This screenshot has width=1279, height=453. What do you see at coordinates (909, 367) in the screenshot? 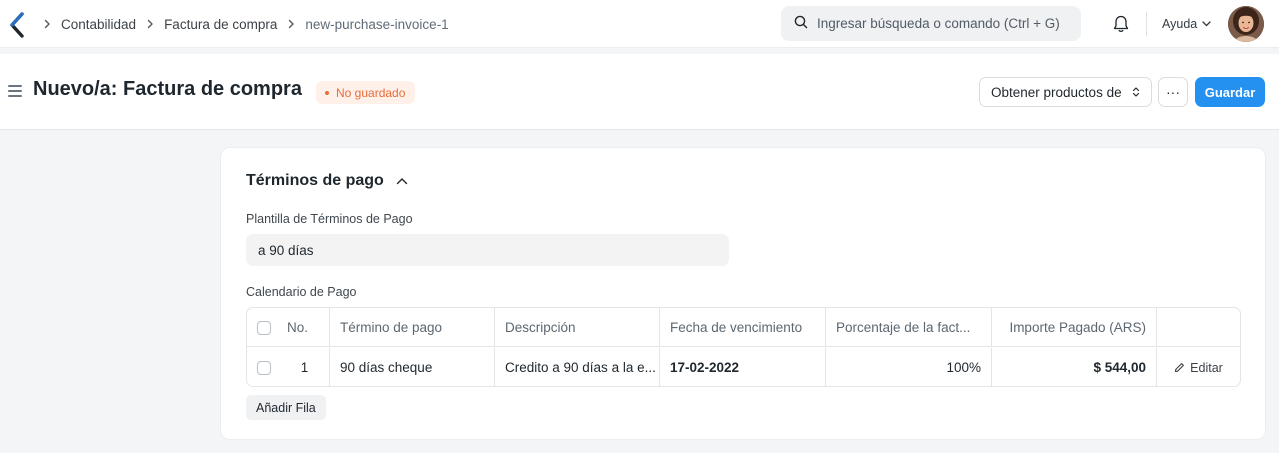
I see `cell-percentage: 100%` at bounding box center [909, 367].